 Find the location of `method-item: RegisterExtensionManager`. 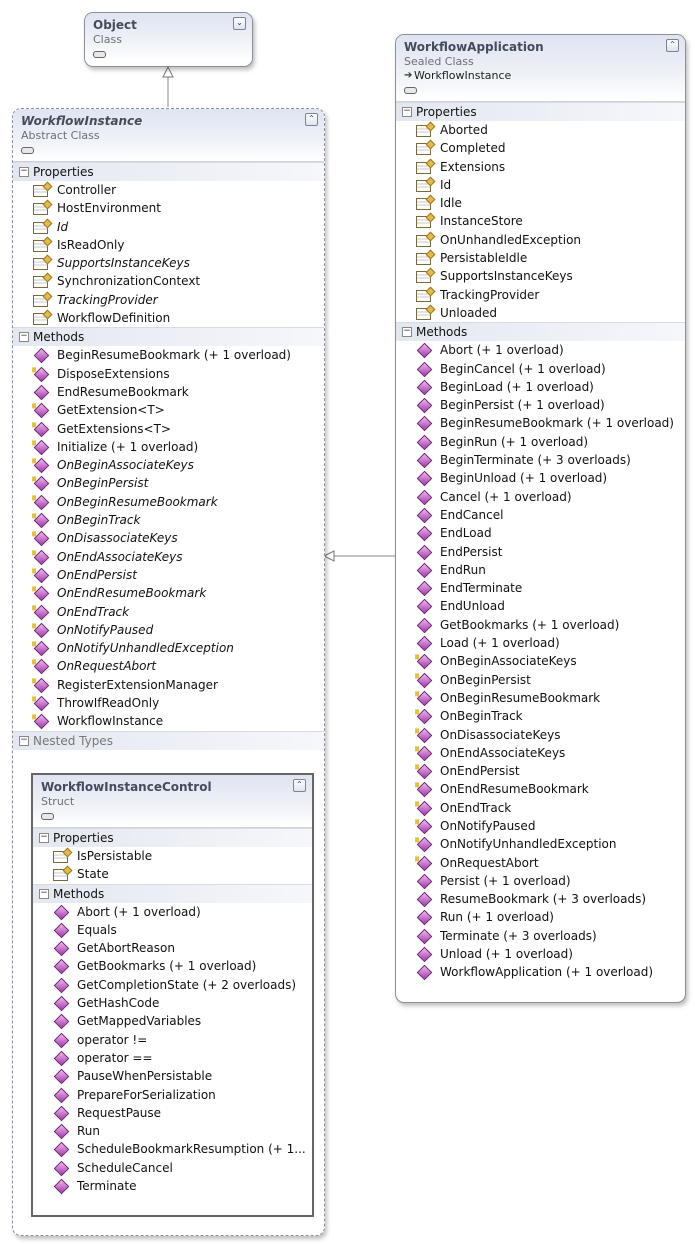

method-item: RegisterExtensionManager is located at coordinates (168, 685).